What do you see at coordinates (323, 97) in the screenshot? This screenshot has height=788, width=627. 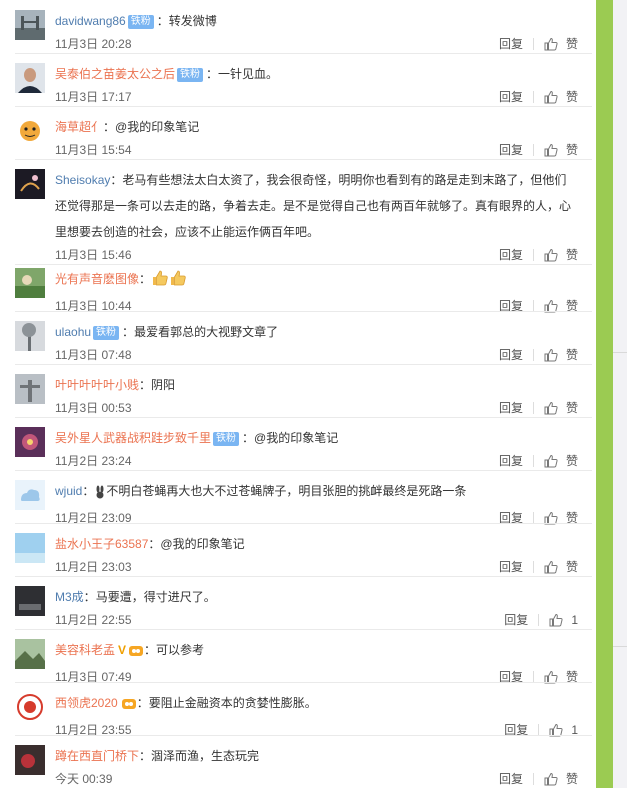 I see `comment-meta: 11月3日 17:17 回复 赞` at bounding box center [323, 97].